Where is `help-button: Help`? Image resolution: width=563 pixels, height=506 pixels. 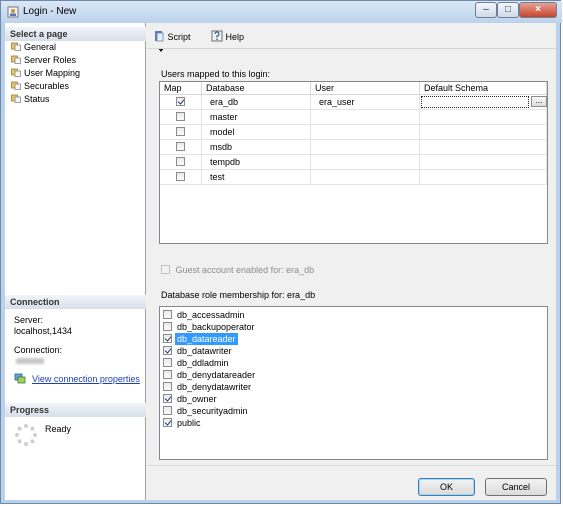
help-button: Help is located at coordinates (231, 36).